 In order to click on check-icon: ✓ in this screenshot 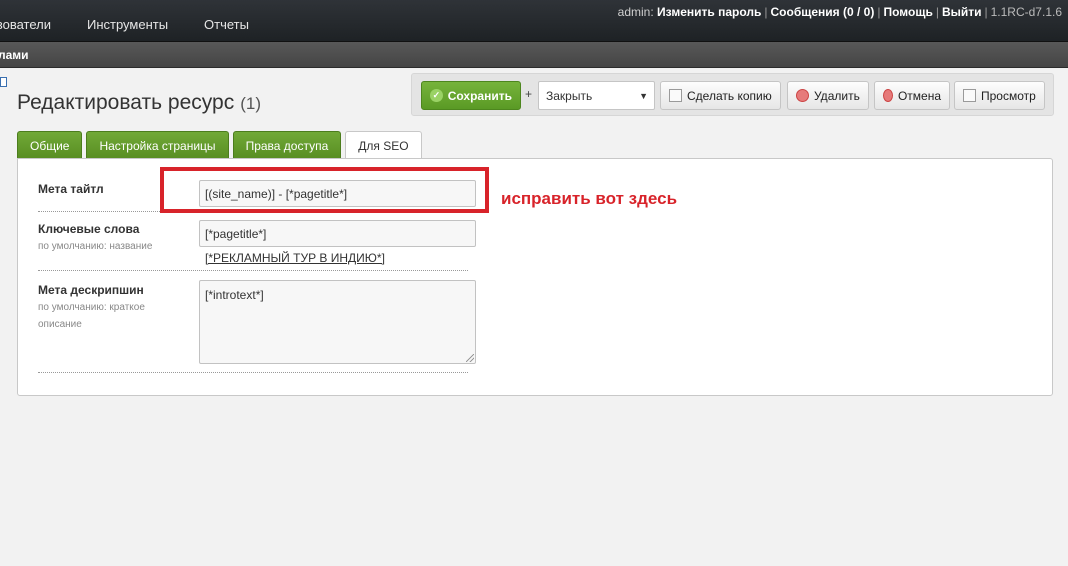, I will do `click(436, 95)`.